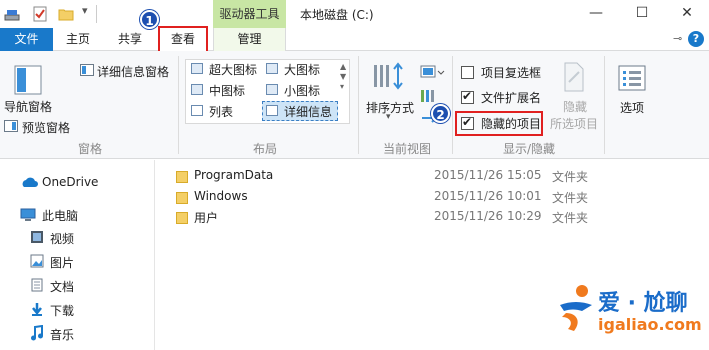 The height and width of the screenshot is (350, 709). I want to click on tab-share: 共享, so click(130, 39).